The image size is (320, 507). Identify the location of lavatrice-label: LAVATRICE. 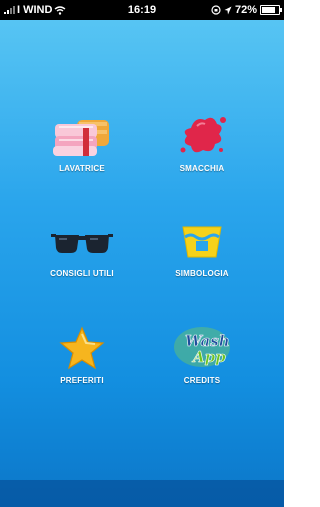
(82, 168).